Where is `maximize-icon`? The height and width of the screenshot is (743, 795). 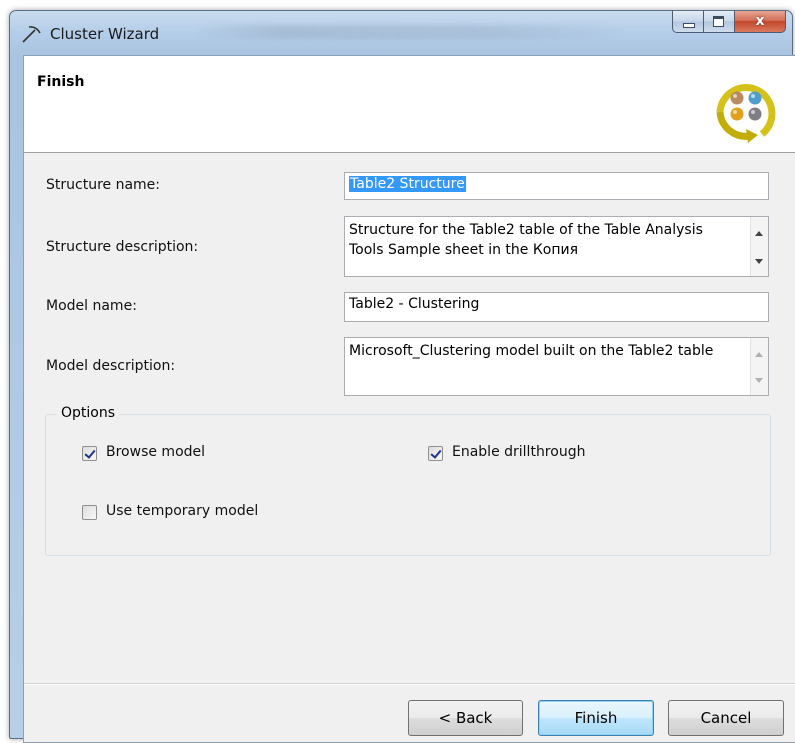 maximize-icon is located at coordinates (718, 21).